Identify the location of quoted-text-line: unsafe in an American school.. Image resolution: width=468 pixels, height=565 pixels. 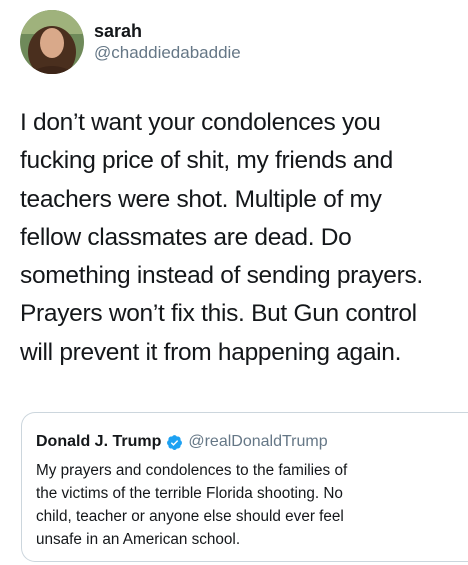
(138, 539).